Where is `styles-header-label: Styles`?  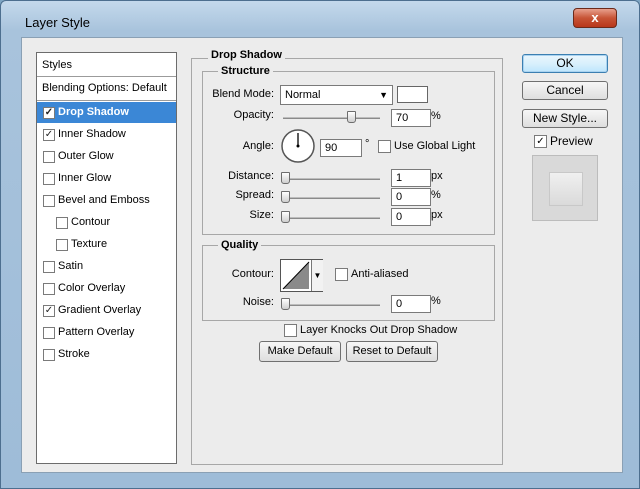
styles-header-label: Styles is located at coordinates (57, 65).